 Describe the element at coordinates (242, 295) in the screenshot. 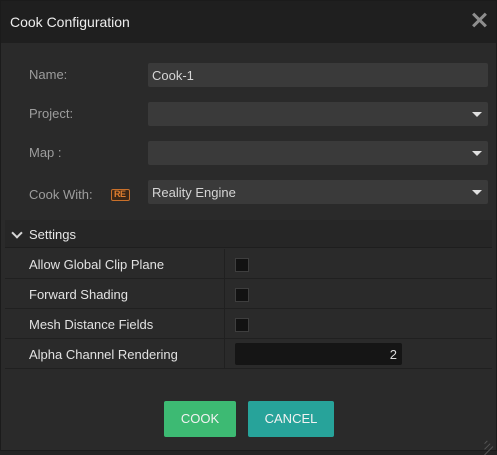

I see `forward-shading-checkbox` at that location.